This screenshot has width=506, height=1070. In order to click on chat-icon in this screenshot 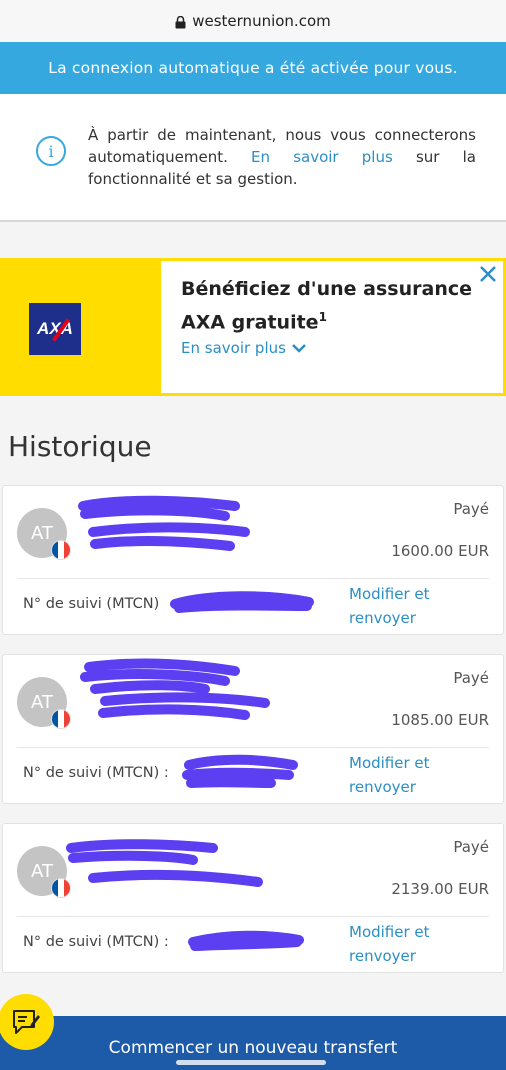, I will do `click(26, 1022)`.